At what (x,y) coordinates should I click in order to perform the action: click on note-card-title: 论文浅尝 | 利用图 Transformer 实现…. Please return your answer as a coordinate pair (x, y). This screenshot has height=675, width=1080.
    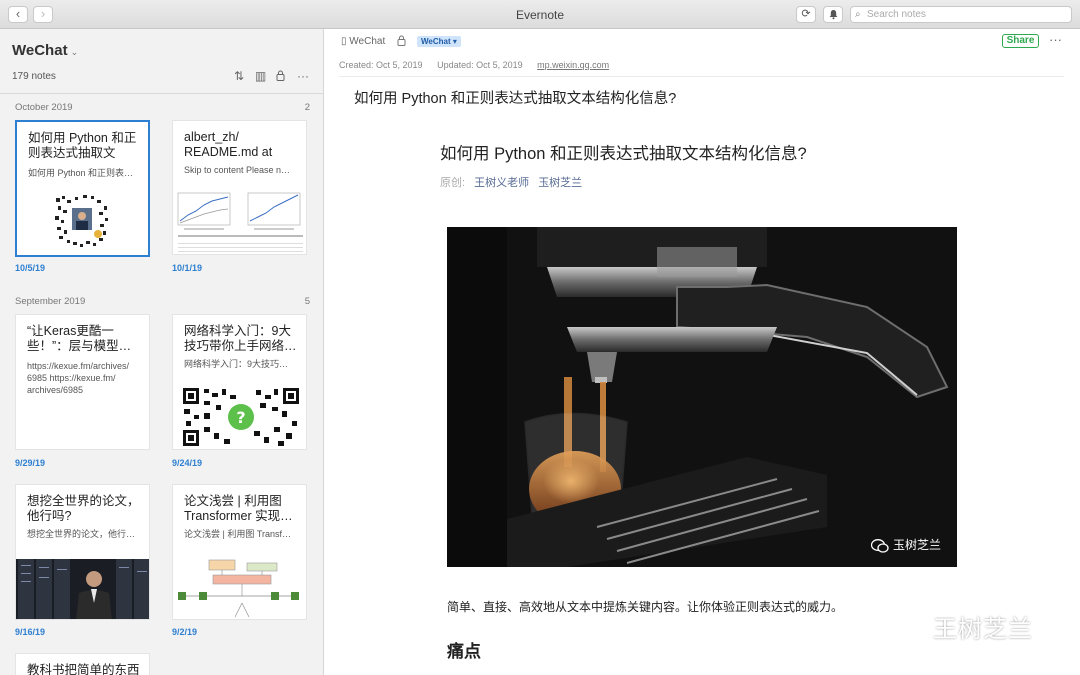
    Looking at the image, I should click on (238, 508).